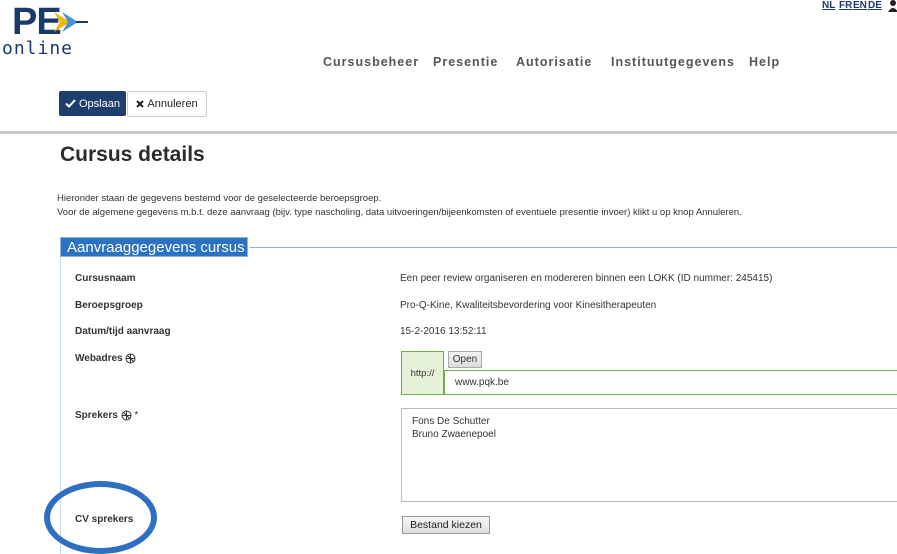  I want to click on save-button: Opslaan, so click(92, 103).